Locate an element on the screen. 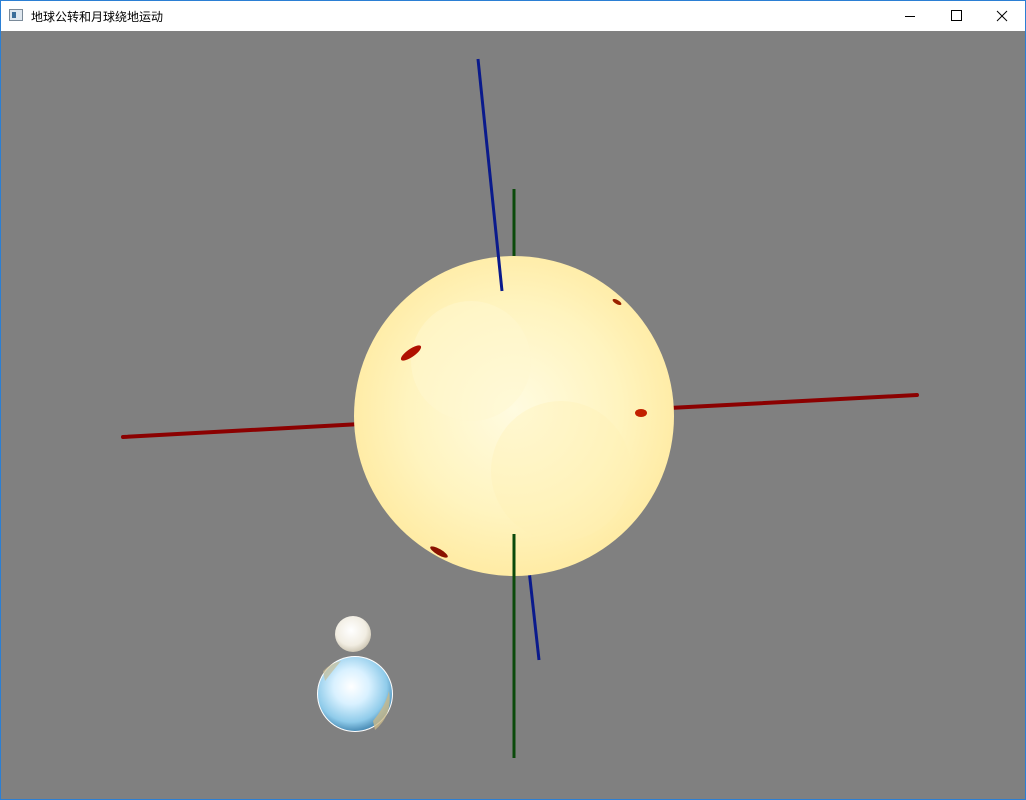  close-button is located at coordinates (1002, 16).